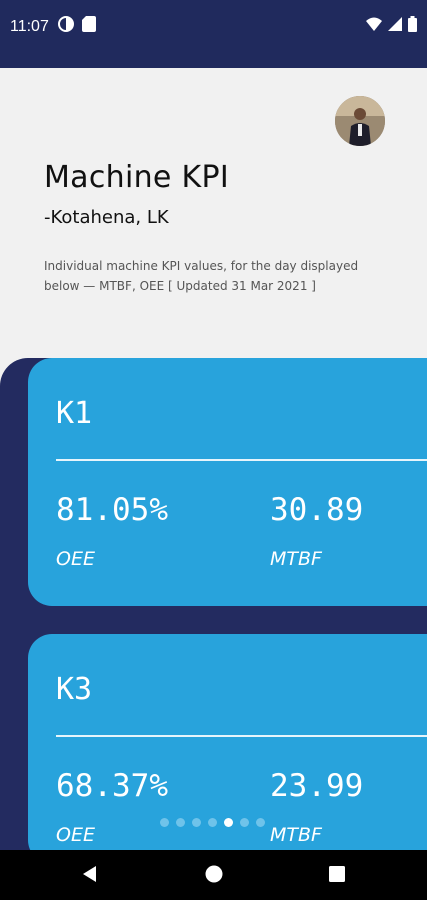 This screenshot has height=900, width=427. Describe the element at coordinates (213, 34) in the screenshot. I see `status-bar: 11:07` at that location.